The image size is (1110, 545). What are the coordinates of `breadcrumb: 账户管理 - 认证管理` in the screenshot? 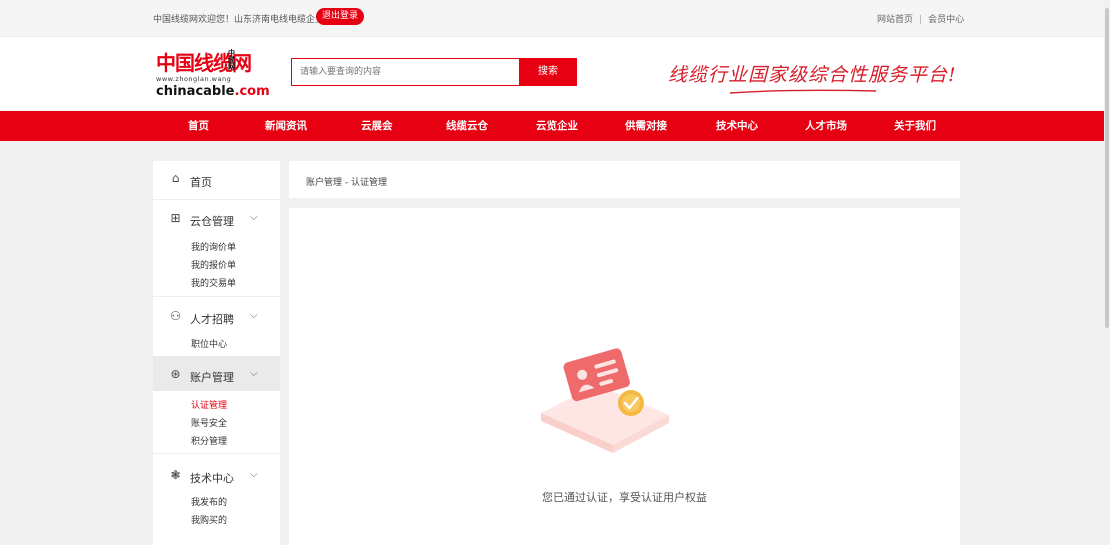 It's located at (624, 179).